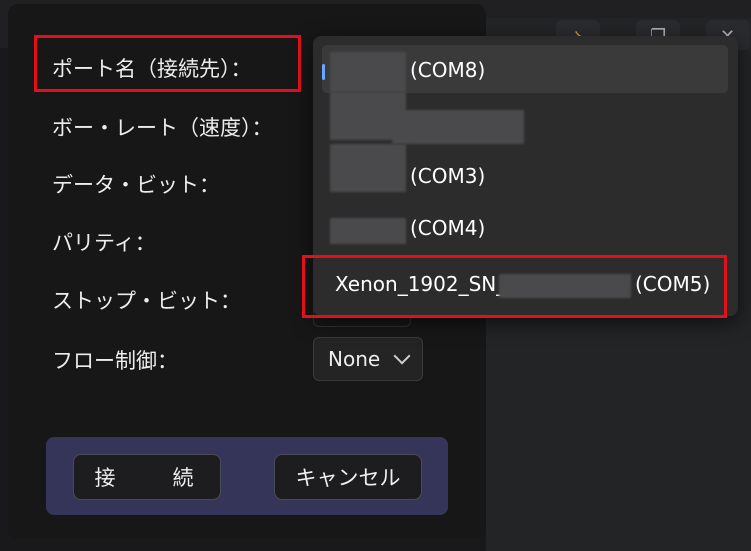  What do you see at coordinates (152, 69) in the screenshot?
I see `port-label: ポート名（接続先）：` at bounding box center [152, 69].